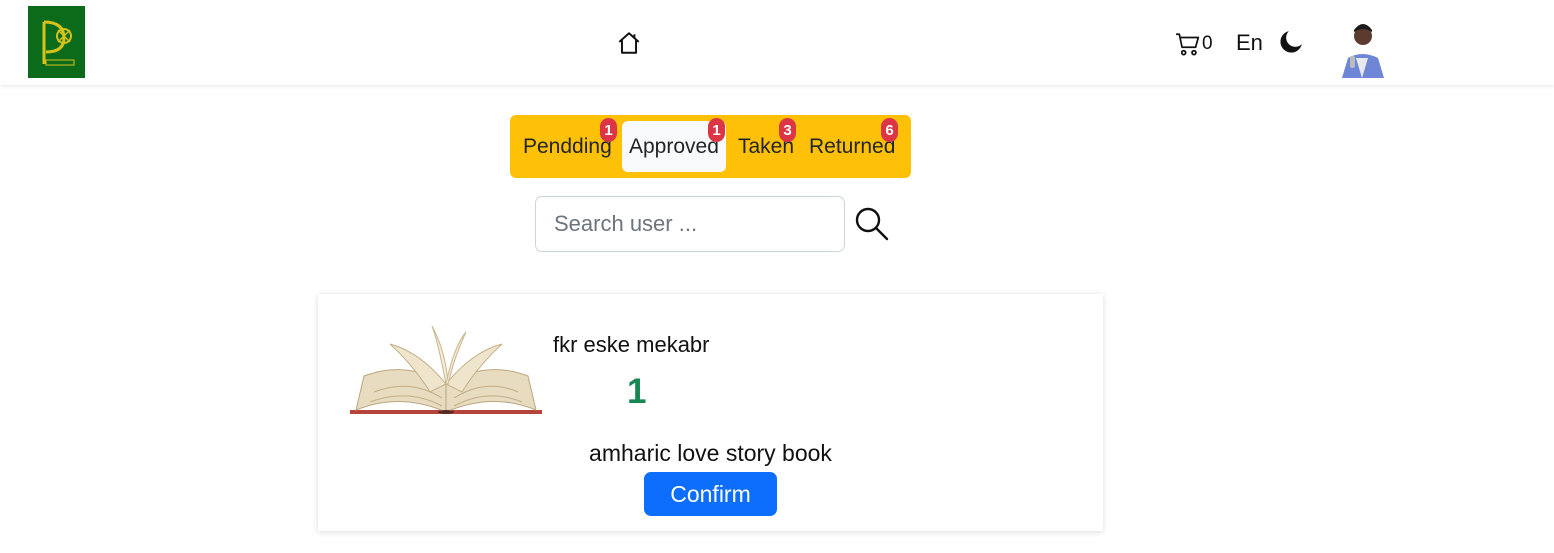 Image resolution: width=1554 pixels, height=553 pixels. Describe the element at coordinates (446, 370) in the screenshot. I see `book-cover-image` at that location.